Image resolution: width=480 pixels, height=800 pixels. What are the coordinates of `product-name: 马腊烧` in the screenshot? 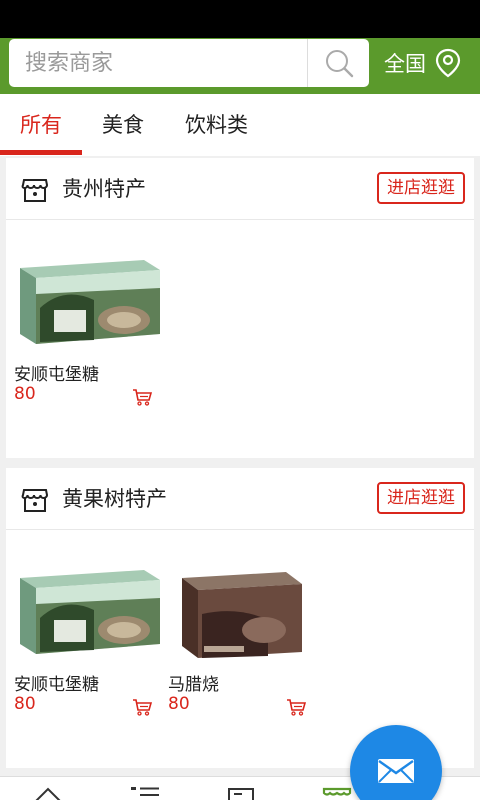 It's located at (193, 685).